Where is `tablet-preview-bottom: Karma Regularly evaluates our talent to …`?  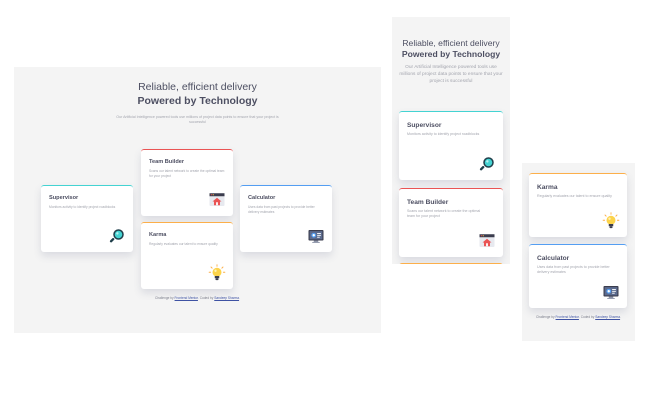 tablet-preview-bottom: Karma Regularly evaluates our talent to … is located at coordinates (578, 252).